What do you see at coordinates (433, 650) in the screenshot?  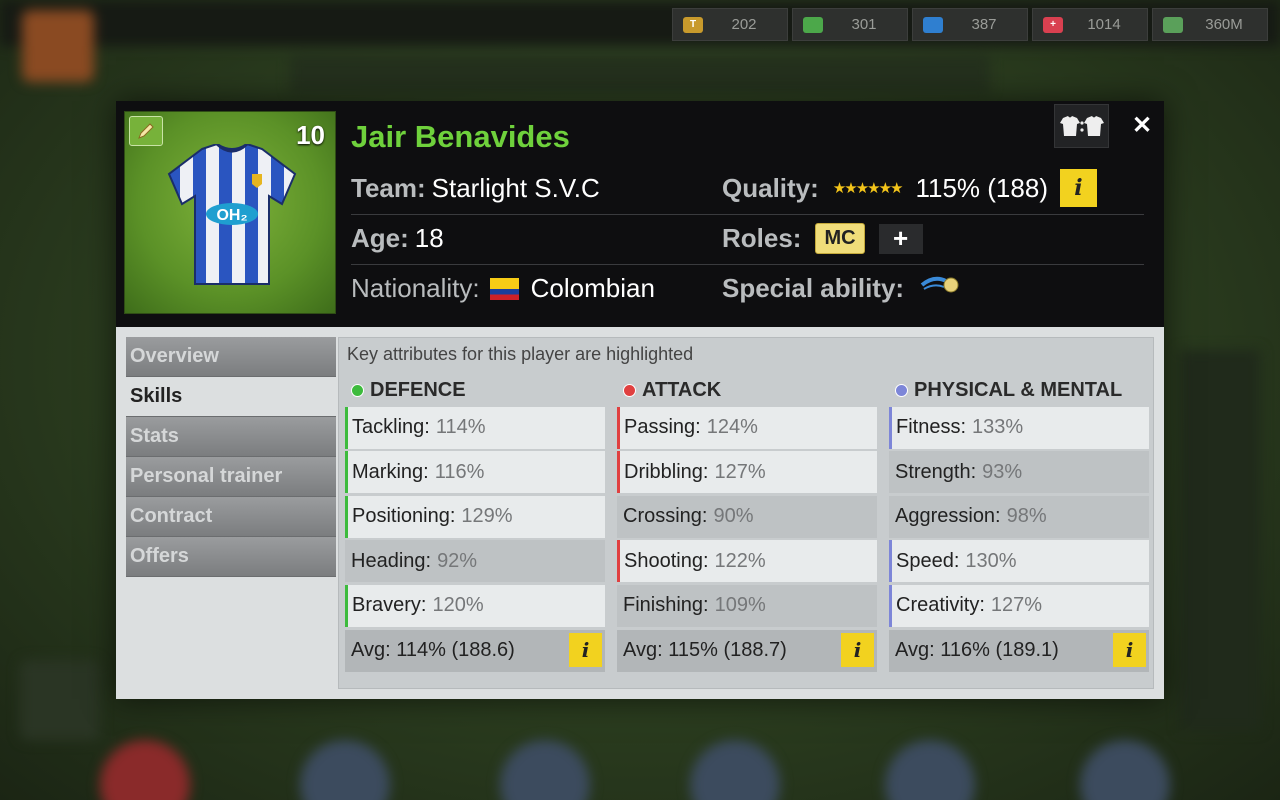 I see `average-value: Avg: 114% (188.6)` at bounding box center [433, 650].